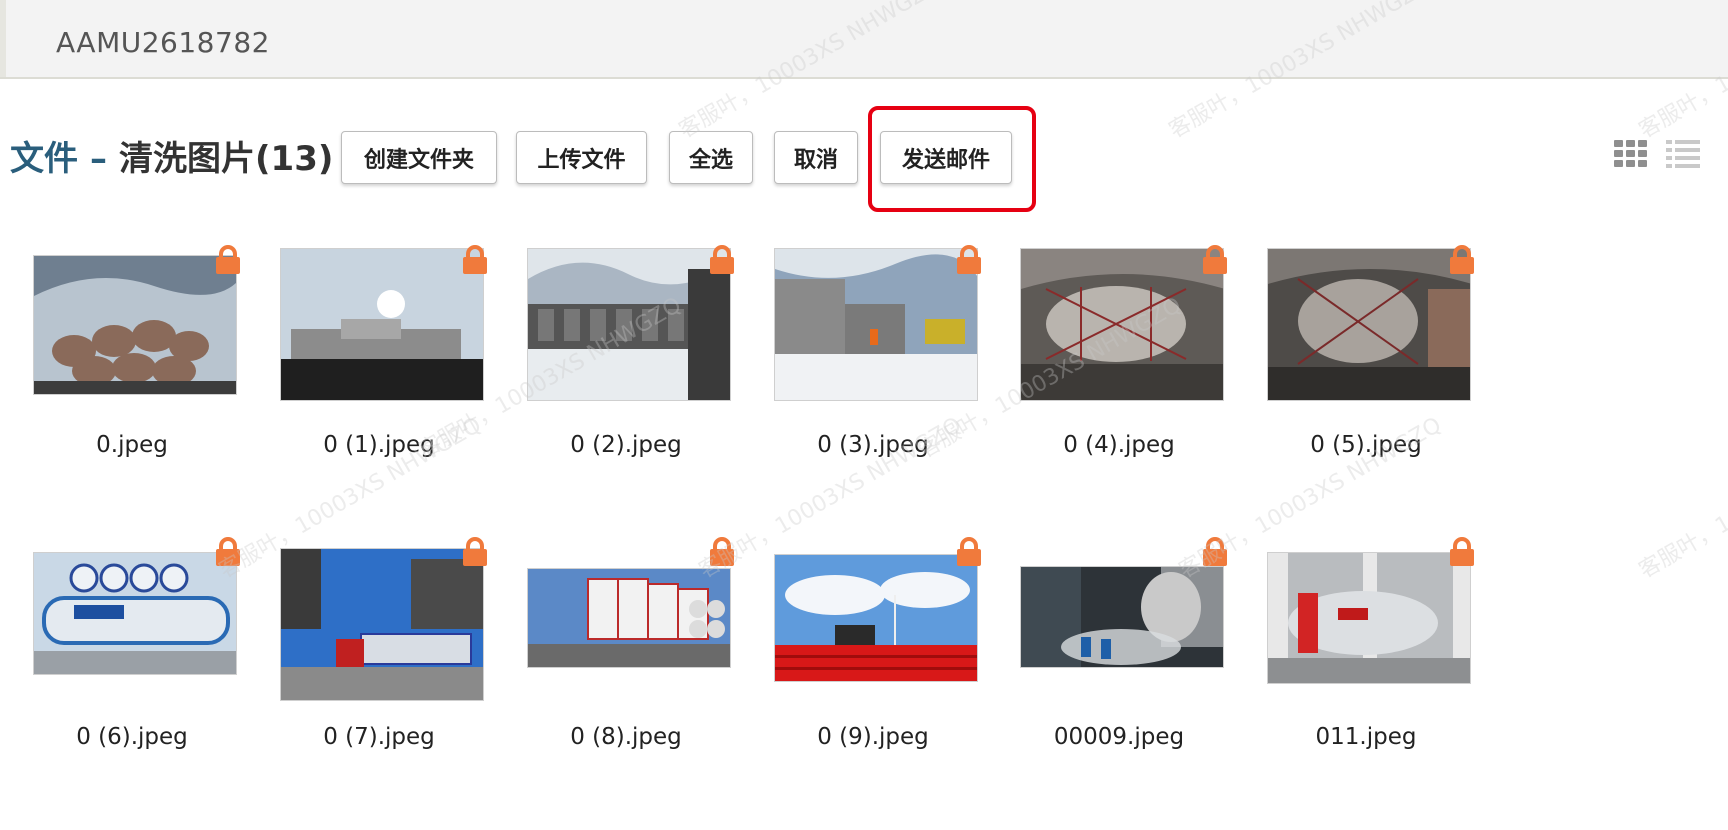  I want to click on file-tile: 011.jpeg, so click(1378, 657).